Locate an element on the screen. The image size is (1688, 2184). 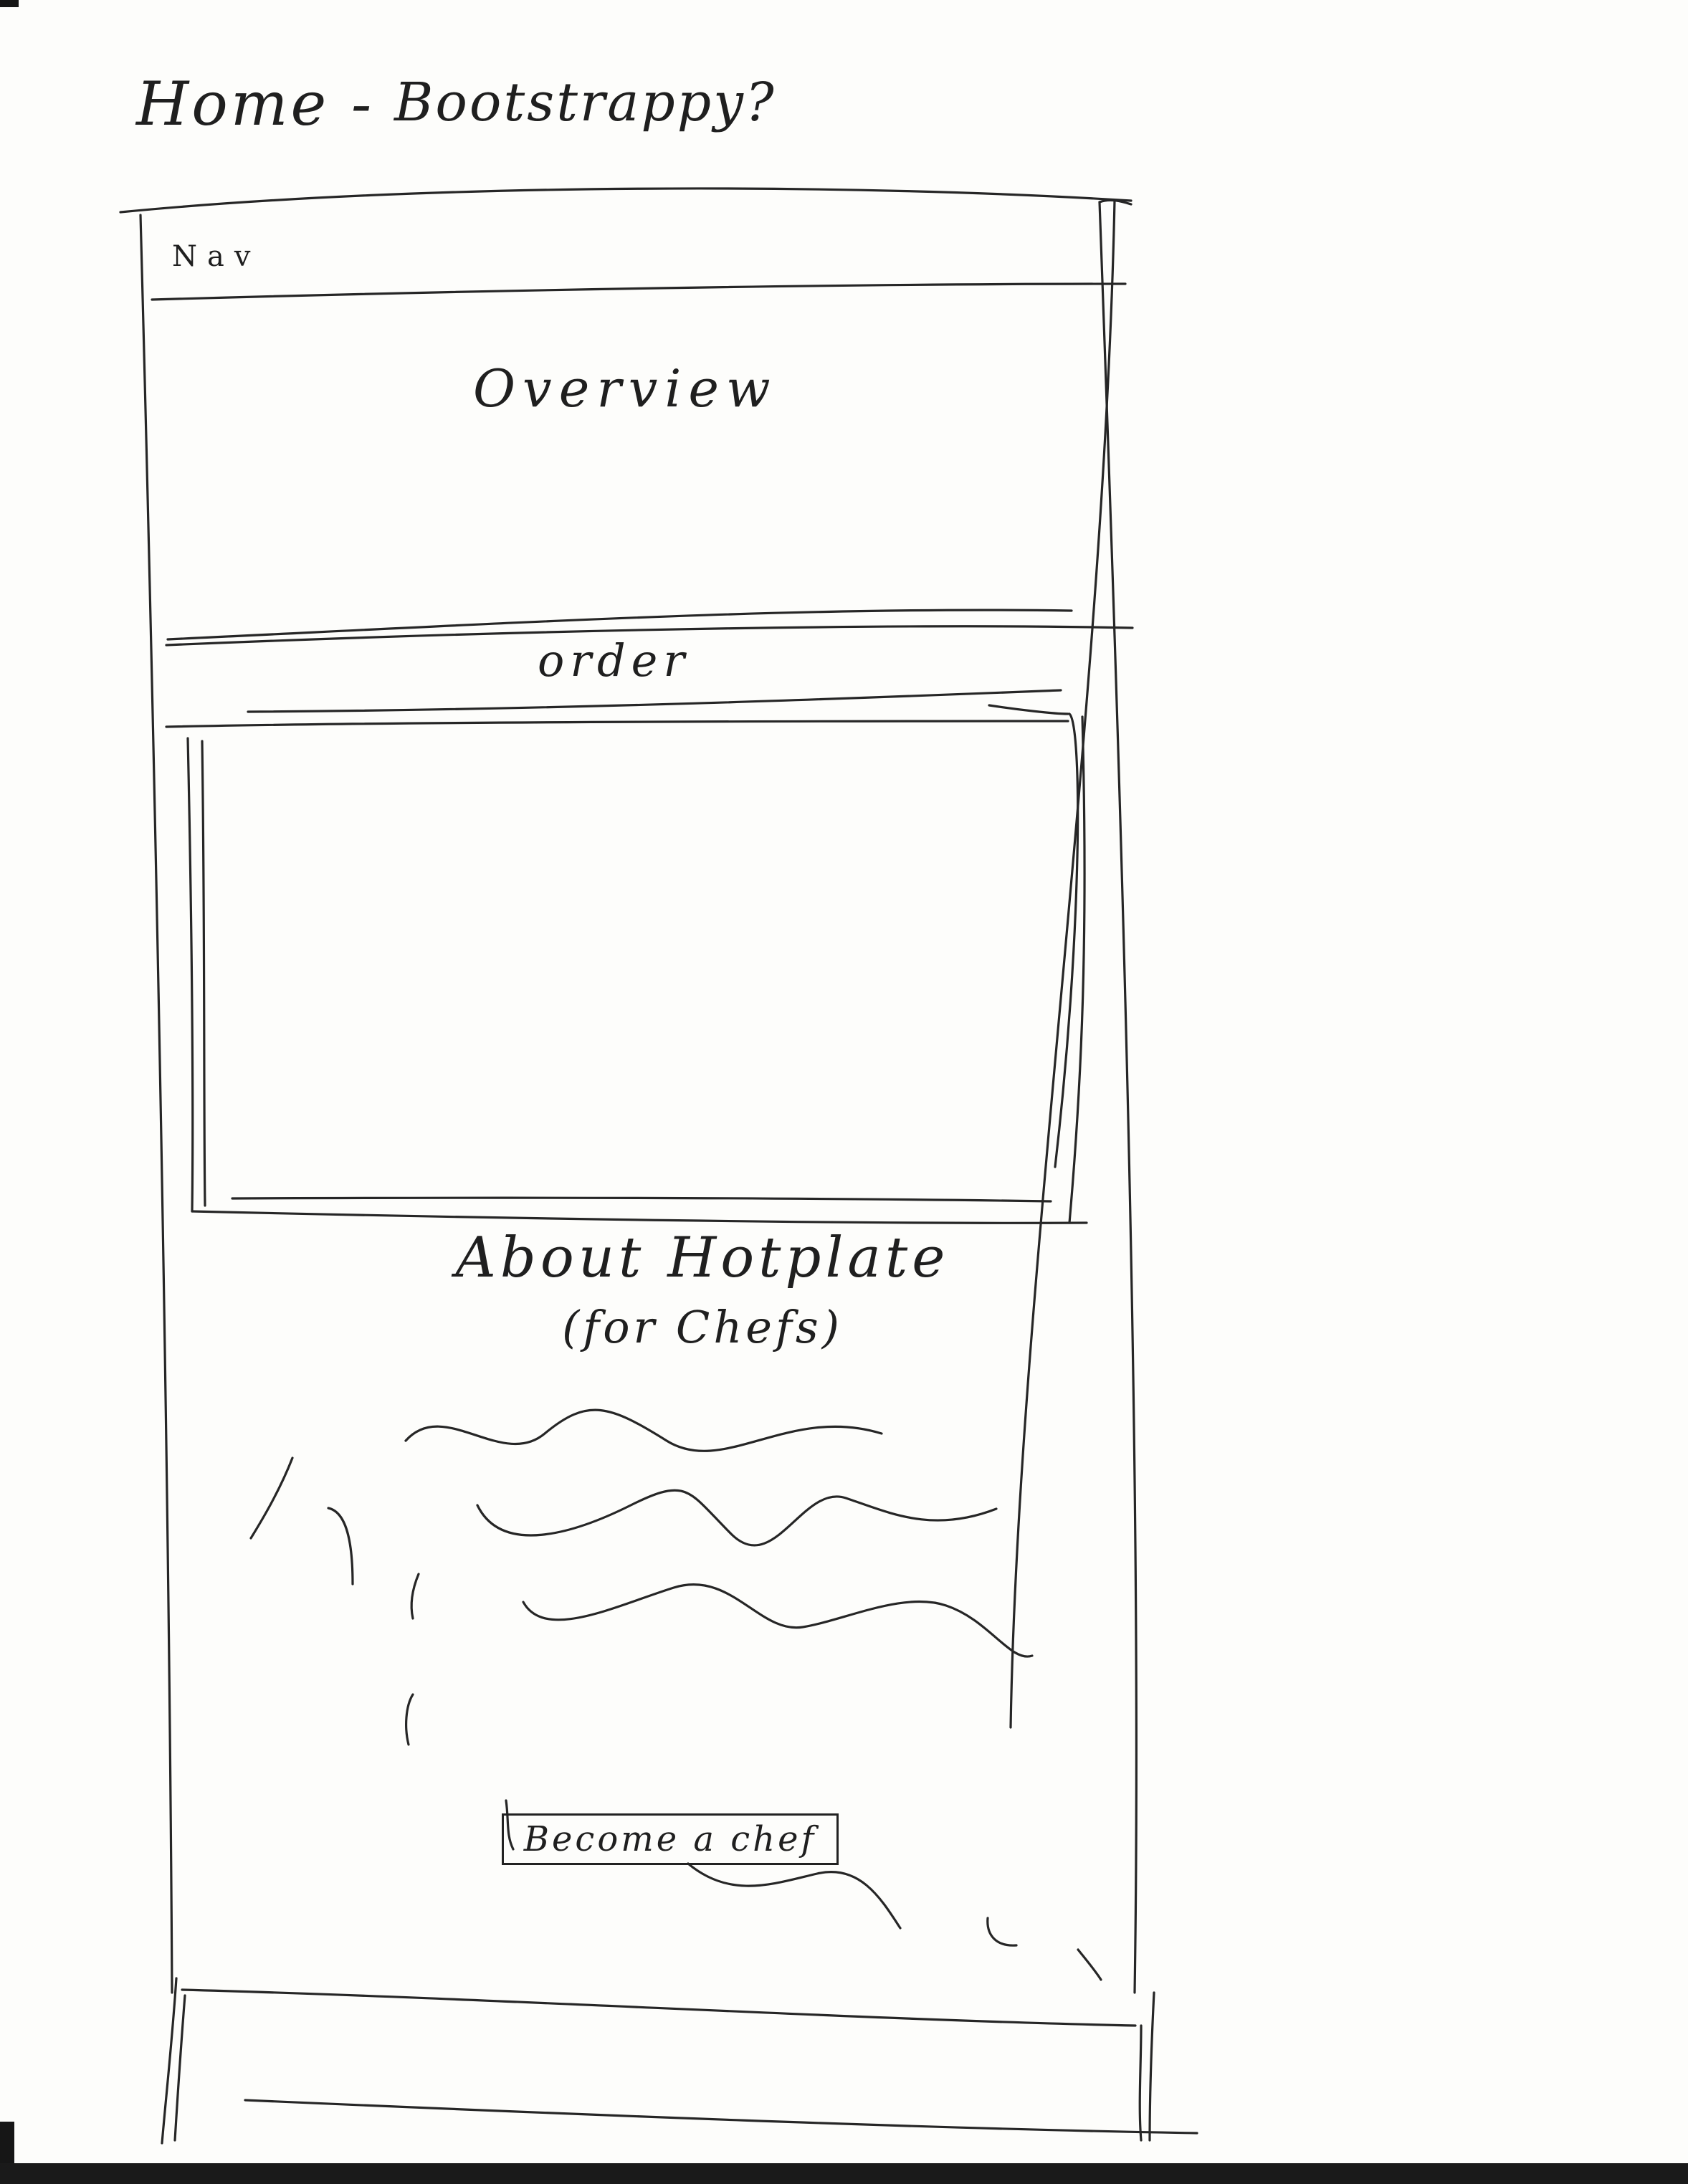
order-box-bottom is located at coordinates (641, 1199).